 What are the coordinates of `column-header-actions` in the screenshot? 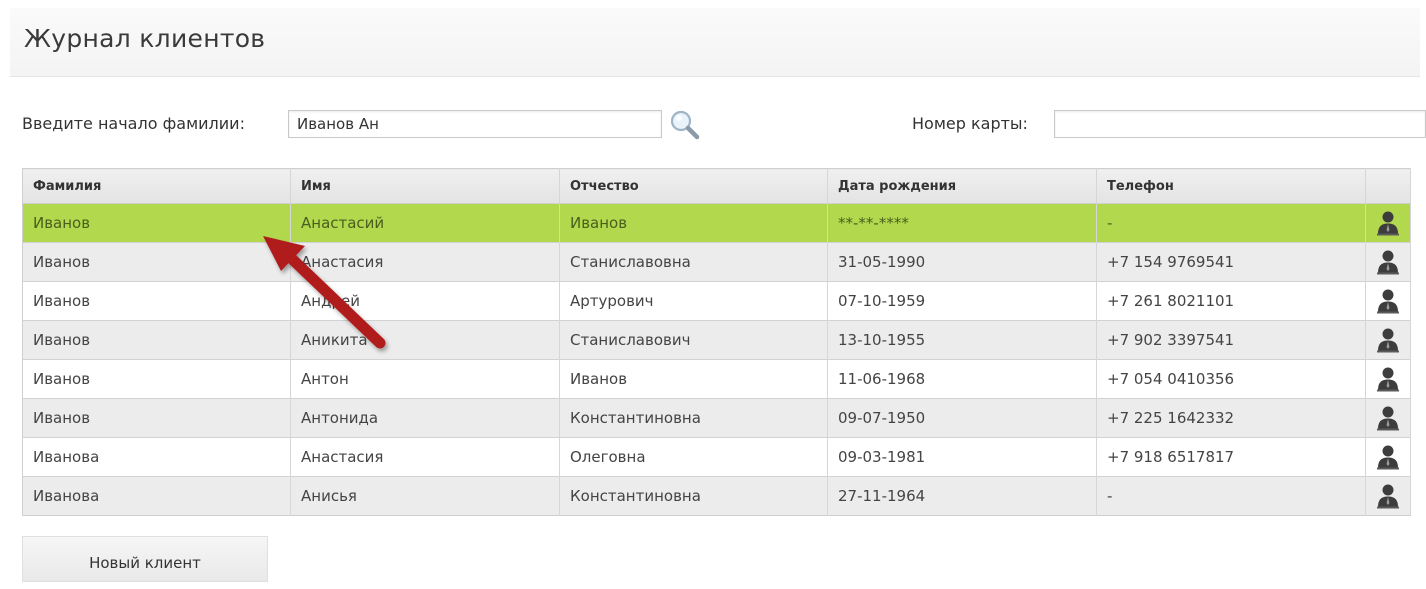 It's located at (1388, 186).